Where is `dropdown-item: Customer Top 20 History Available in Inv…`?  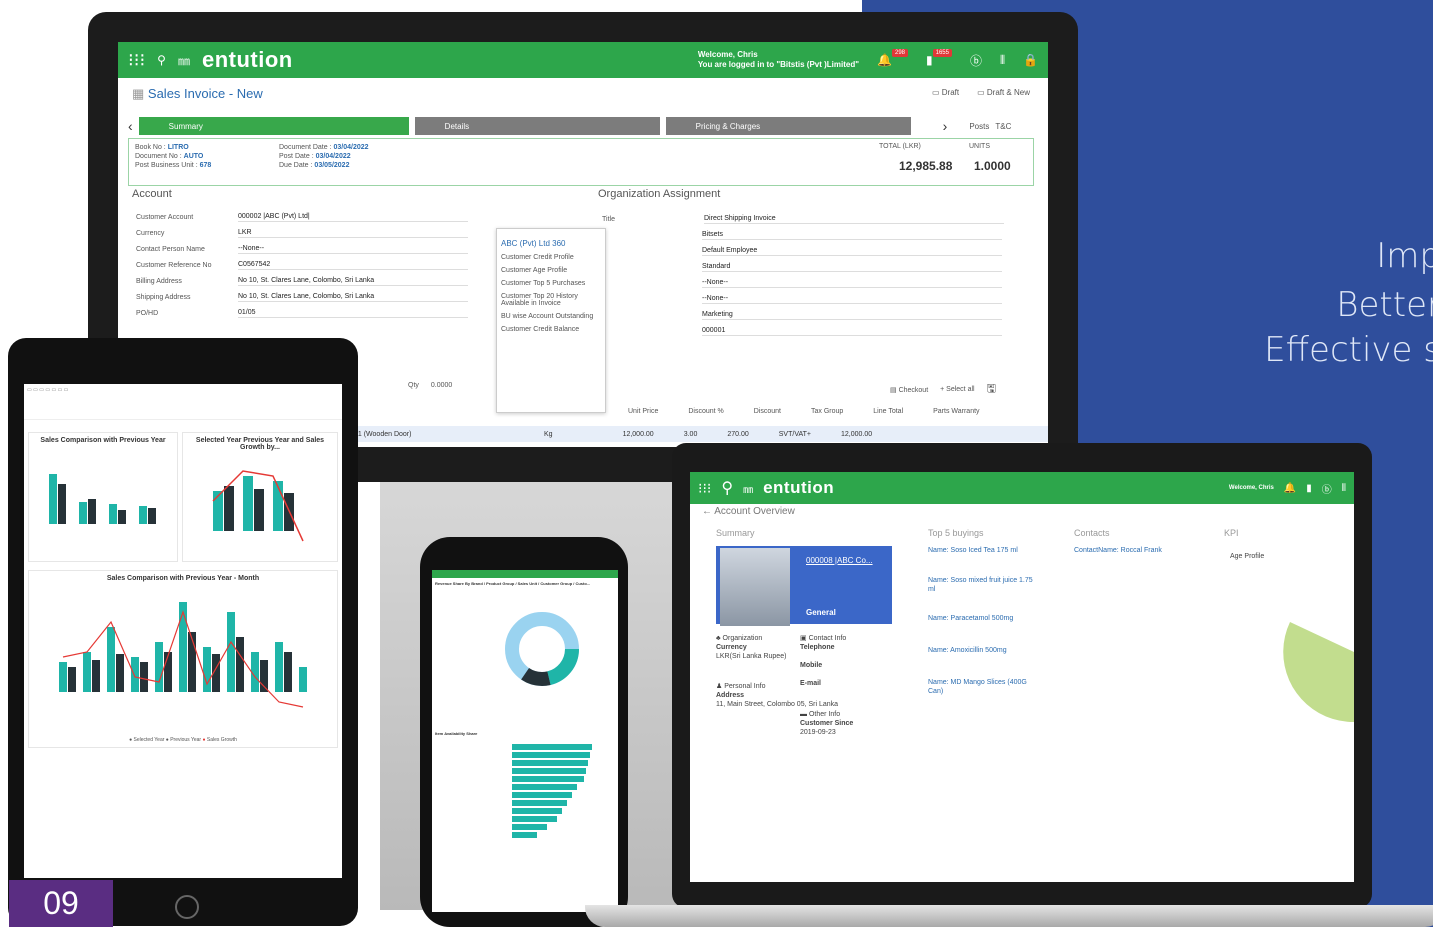
dropdown-item: Customer Top 20 History Available in Inv… is located at coordinates (551, 300).